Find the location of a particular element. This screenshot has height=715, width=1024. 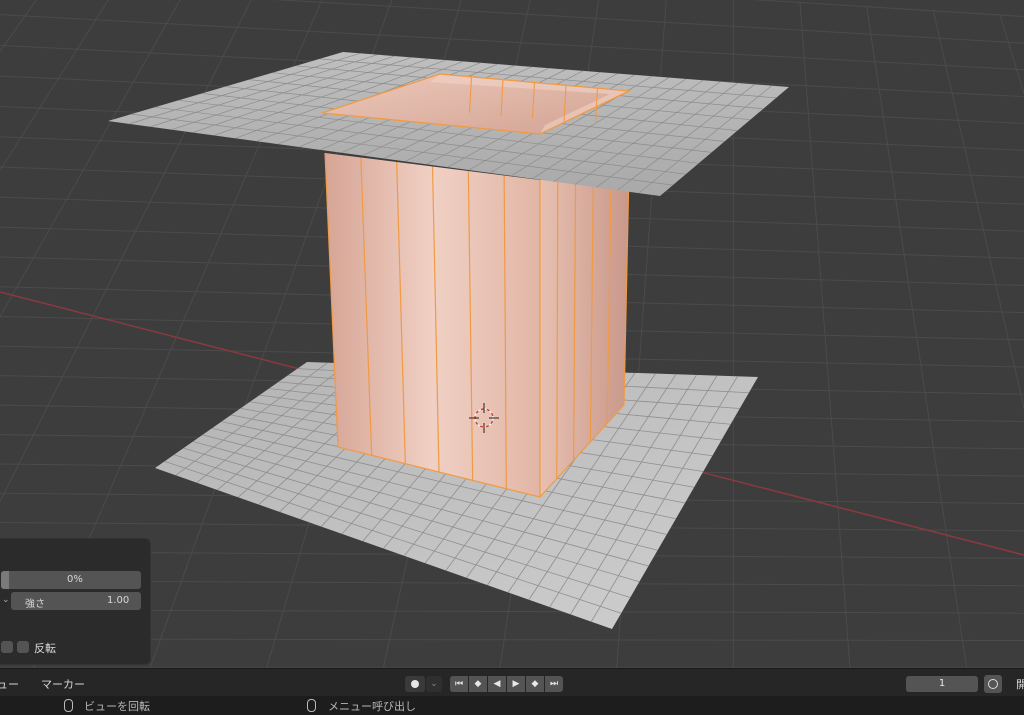

operator-panel: 0% 強さ 1.00 ⌄ 反転 is located at coordinates (75, 601).